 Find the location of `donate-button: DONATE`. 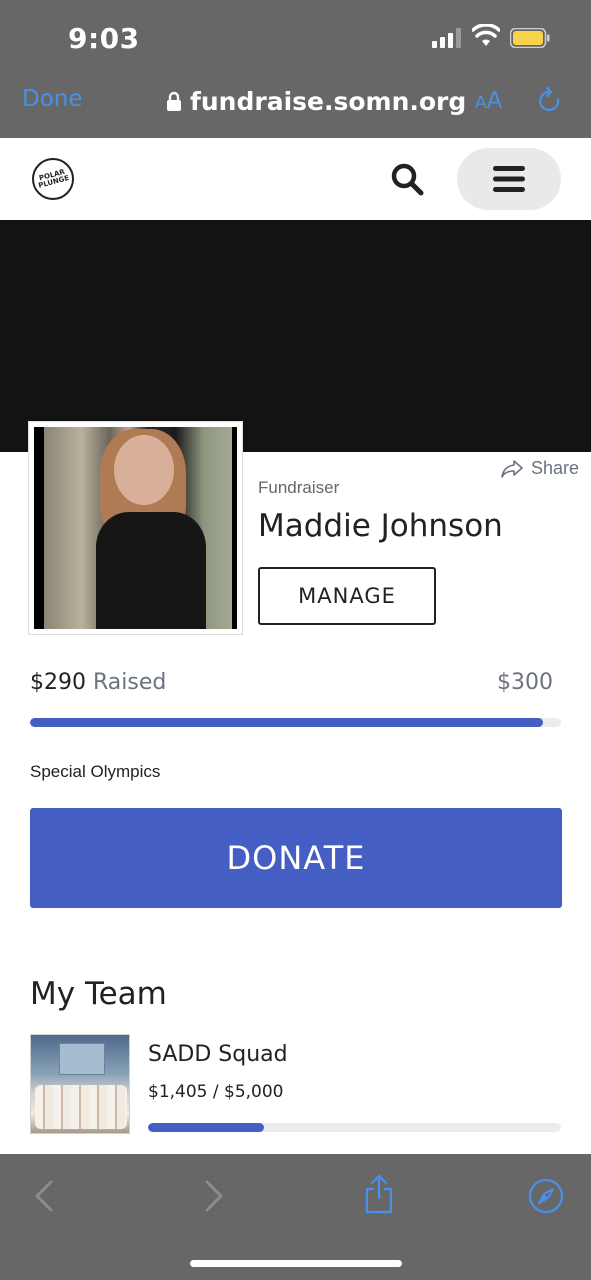

donate-button: DONATE is located at coordinates (296, 858).